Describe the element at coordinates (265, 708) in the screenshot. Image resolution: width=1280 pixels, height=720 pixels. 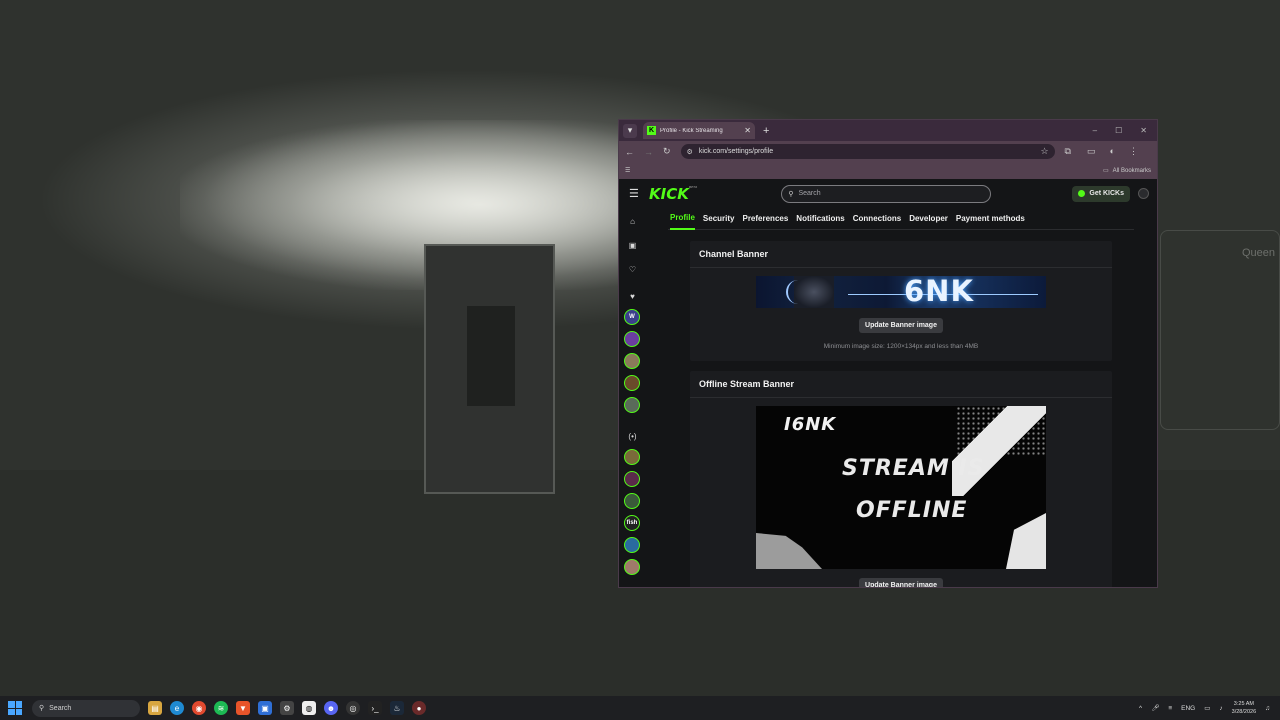
I see `store-icon: ▣` at that location.